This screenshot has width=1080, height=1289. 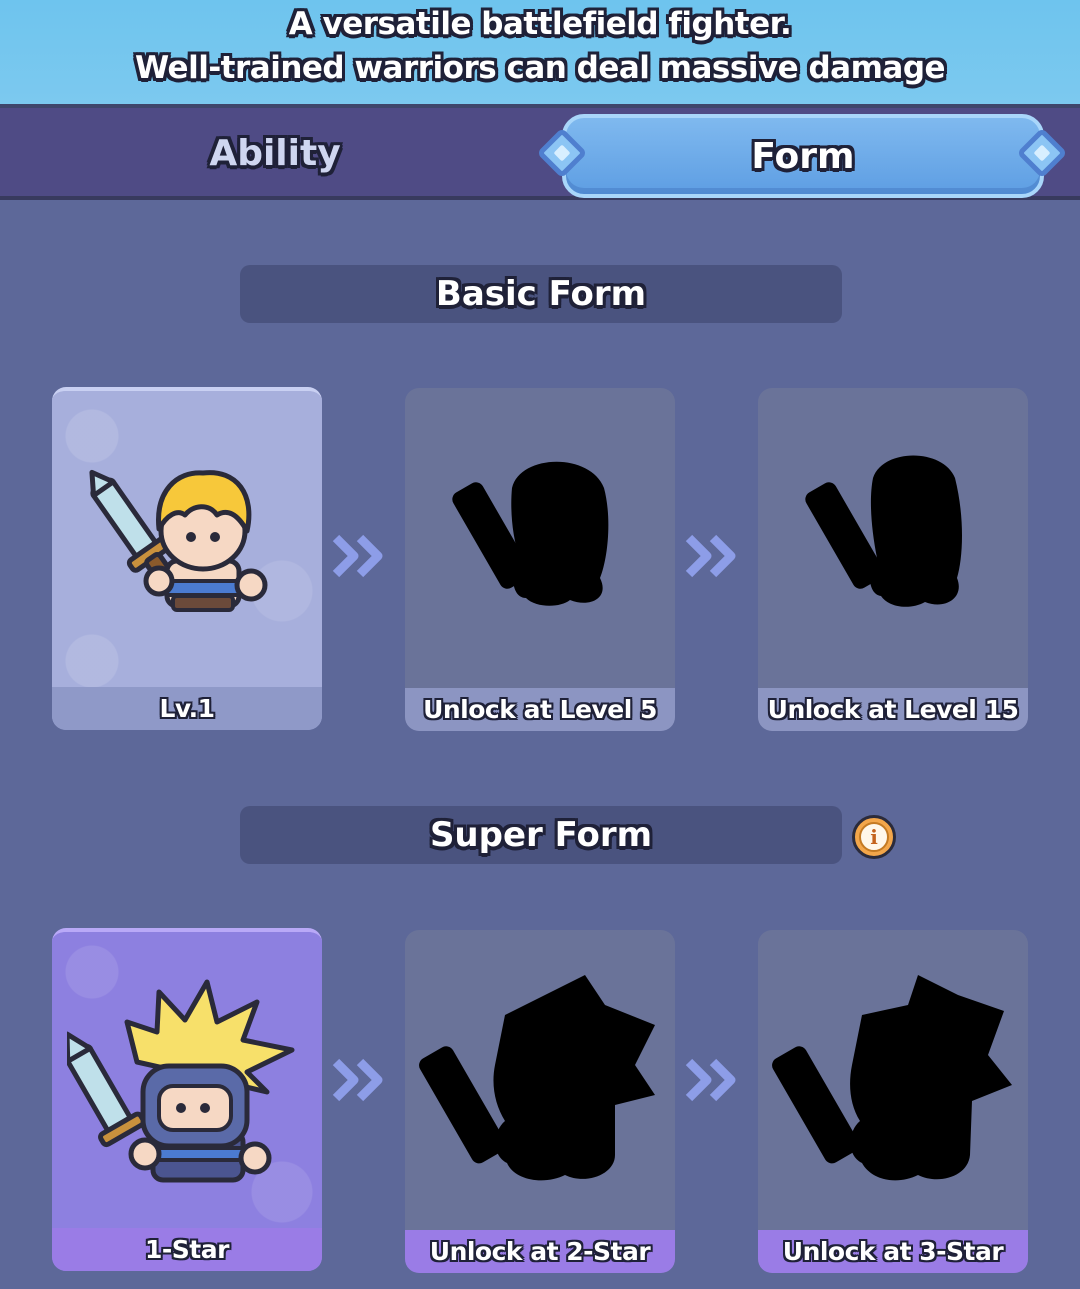 I want to click on basic-form-card-3: Unlock at Level 15, so click(x=893, y=559).